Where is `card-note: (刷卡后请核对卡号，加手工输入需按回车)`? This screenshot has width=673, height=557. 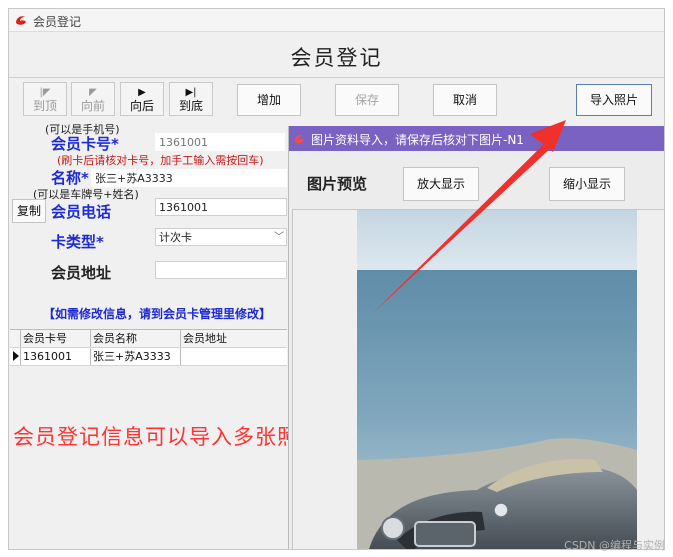 card-note: (刷卡后请核对卡号，加手工输入需按回车) is located at coordinates (160, 160).